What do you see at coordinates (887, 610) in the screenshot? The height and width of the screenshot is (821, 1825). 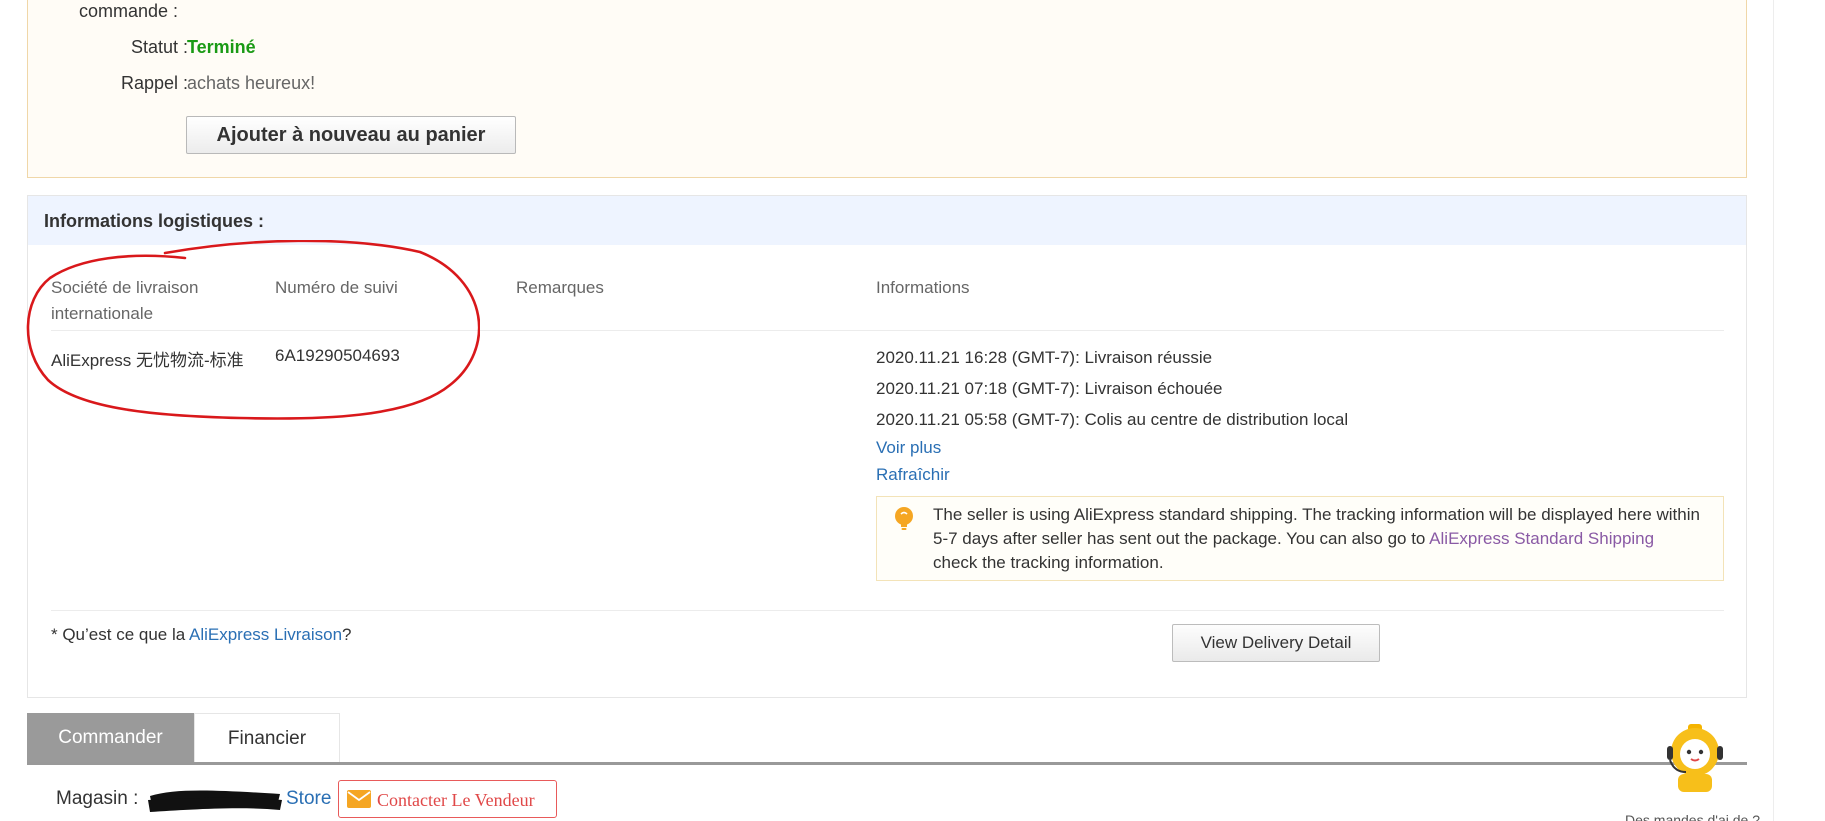 I see `footer-divider` at bounding box center [887, 610].